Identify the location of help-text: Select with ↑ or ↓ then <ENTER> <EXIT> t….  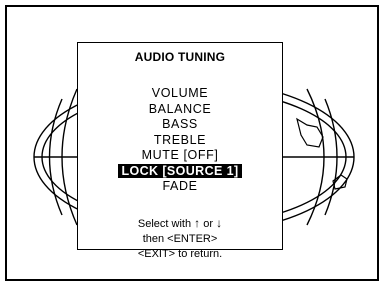
(180, 239).